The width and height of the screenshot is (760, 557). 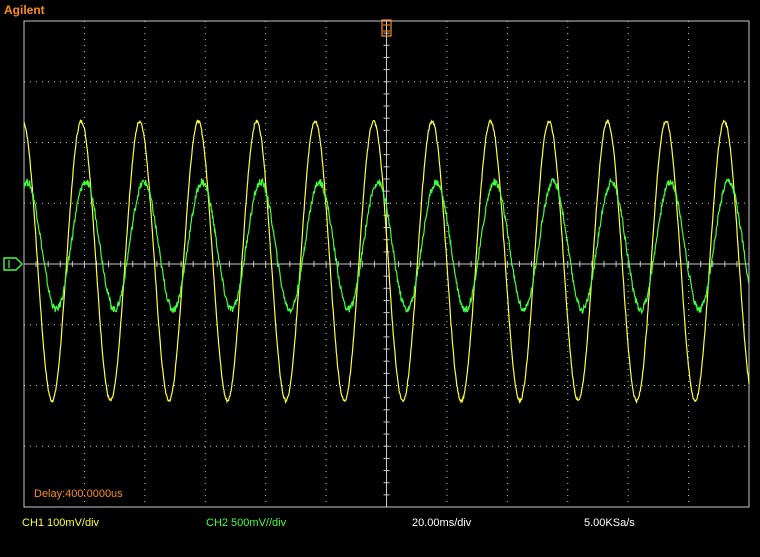 What do you see at coordinates (61, 523) in the screenshot?
I see `ch1-scale-readout: CH1 100mV/div` at bounding box center [61, 523].